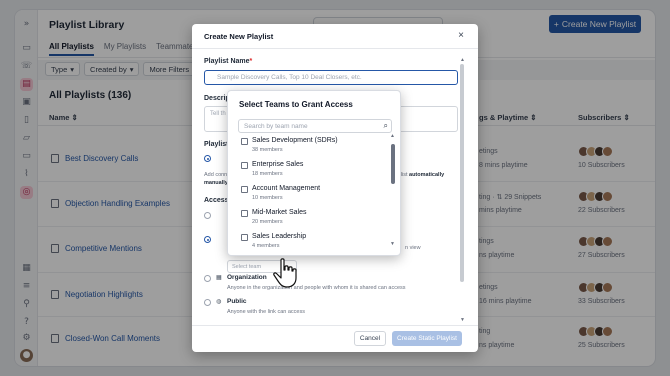 Image resolution: width=670 pixels, height=376 pixels. What do you see at coordinates (462, 173) in the screenshot?
I see `modal-scrollbar` at bounding box center [462, 173].